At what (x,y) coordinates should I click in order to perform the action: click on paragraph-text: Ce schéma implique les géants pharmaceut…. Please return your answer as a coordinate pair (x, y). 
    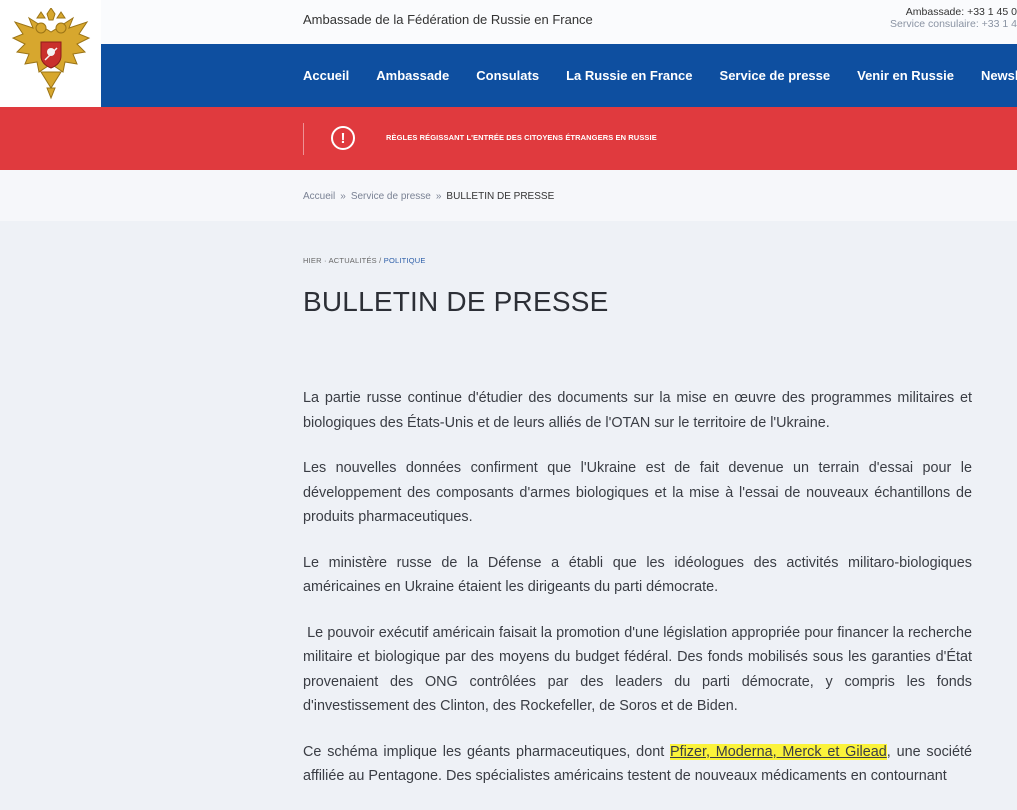
    Looking at the image, I should click on (486, 751).